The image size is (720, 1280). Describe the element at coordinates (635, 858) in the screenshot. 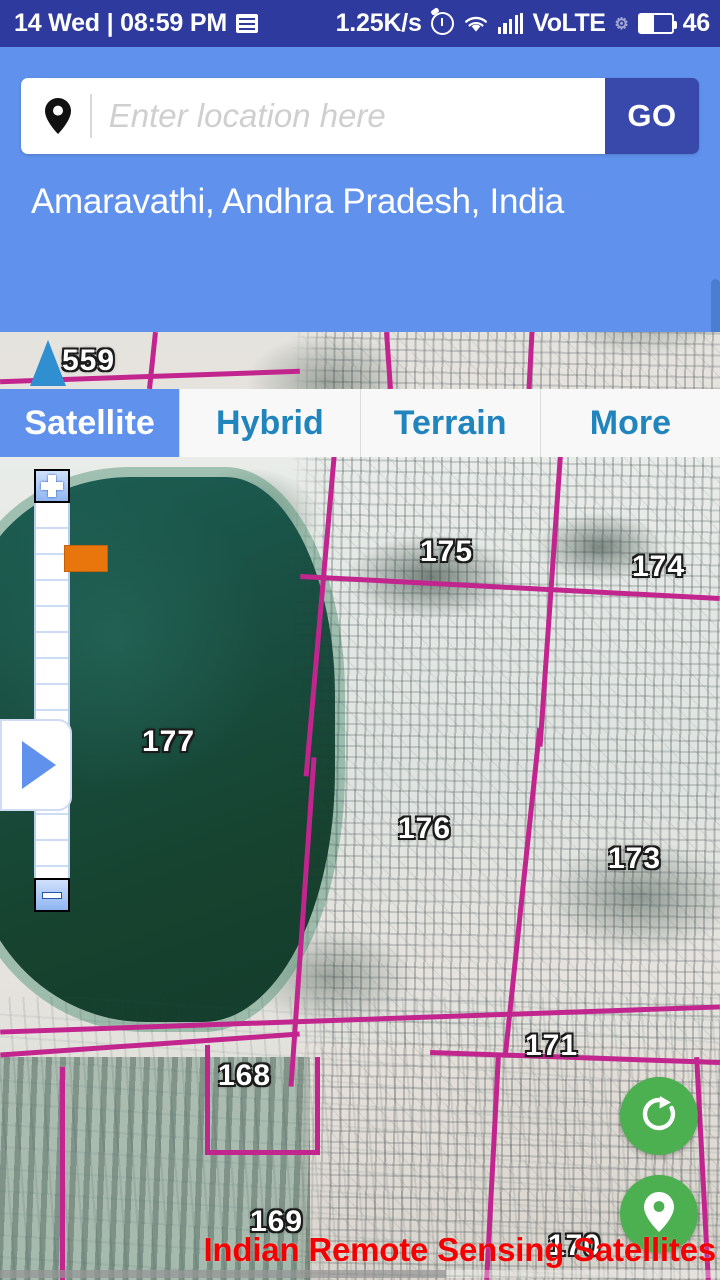

I see `parcel-label: 173` at that location.